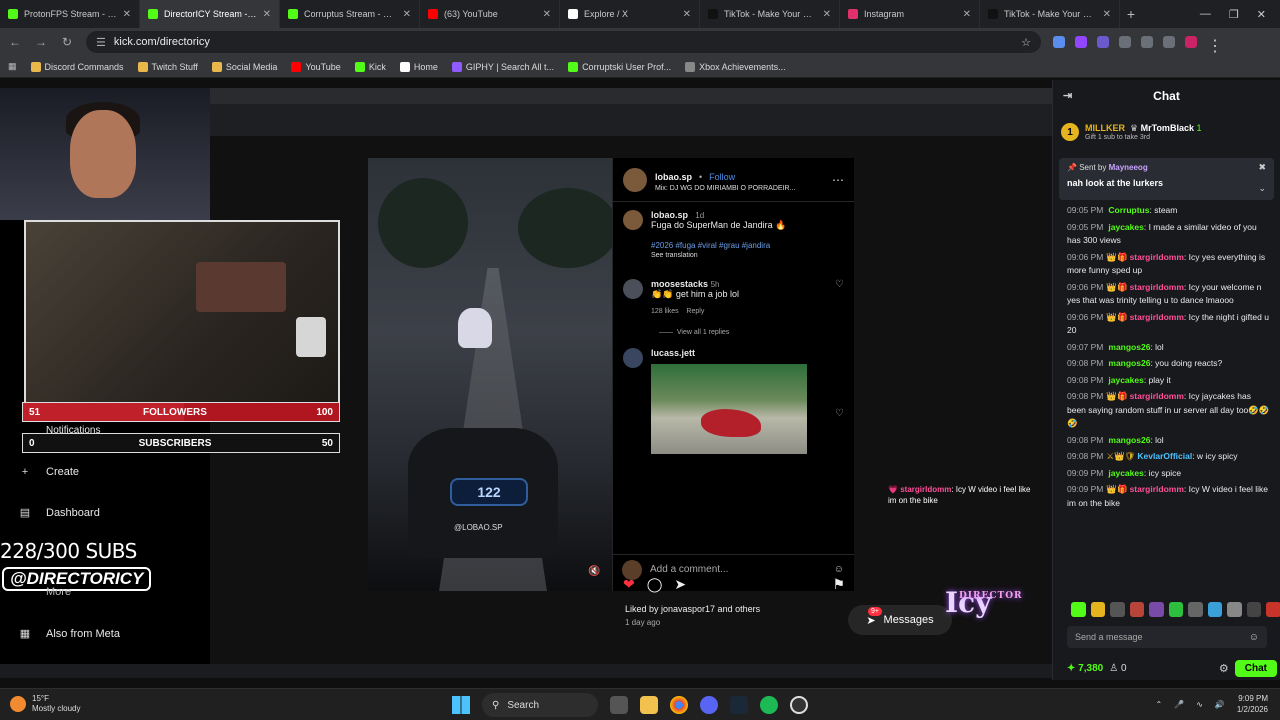 The height and width of the screenshot is (720, 1280). Describe the element at coordinates (769, 705) in the screenshot. I see `spotify-icon` at that location.